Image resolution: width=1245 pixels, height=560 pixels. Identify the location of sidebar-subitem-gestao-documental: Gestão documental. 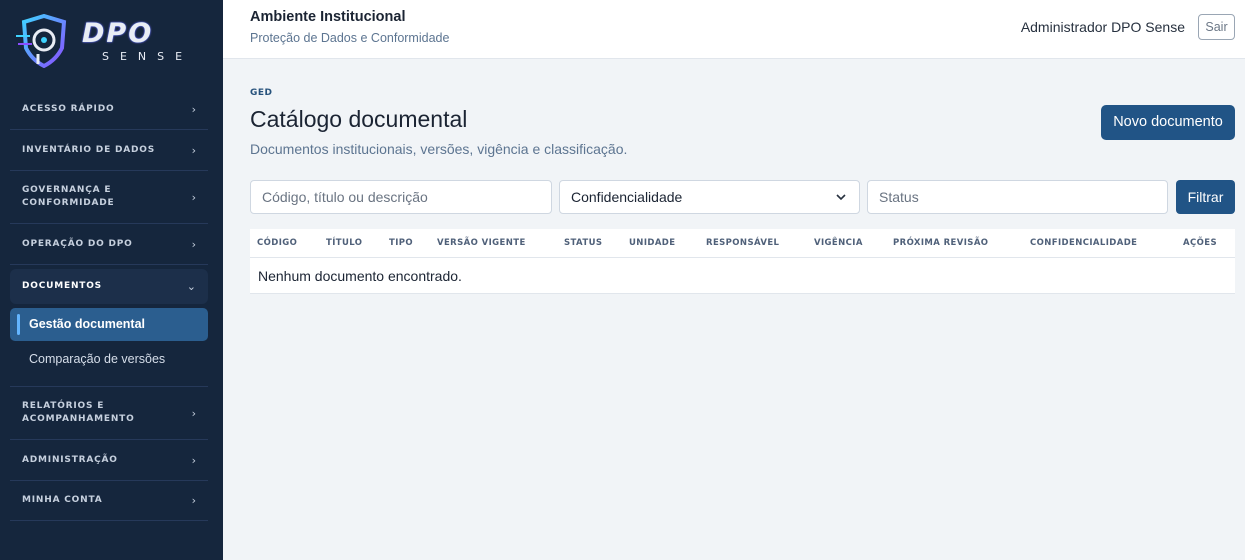
(109, 324).